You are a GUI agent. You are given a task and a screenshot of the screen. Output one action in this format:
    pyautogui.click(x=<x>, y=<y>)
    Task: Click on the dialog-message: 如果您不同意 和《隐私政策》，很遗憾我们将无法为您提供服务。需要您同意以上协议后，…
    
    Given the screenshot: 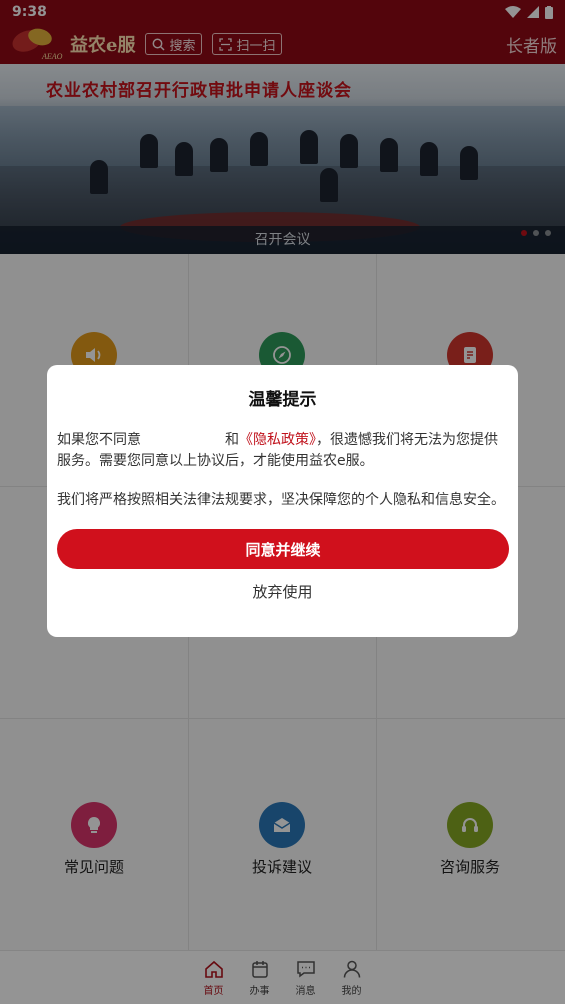 What is the action you would take?
    pyautogui.click(x=277, y=450)
    